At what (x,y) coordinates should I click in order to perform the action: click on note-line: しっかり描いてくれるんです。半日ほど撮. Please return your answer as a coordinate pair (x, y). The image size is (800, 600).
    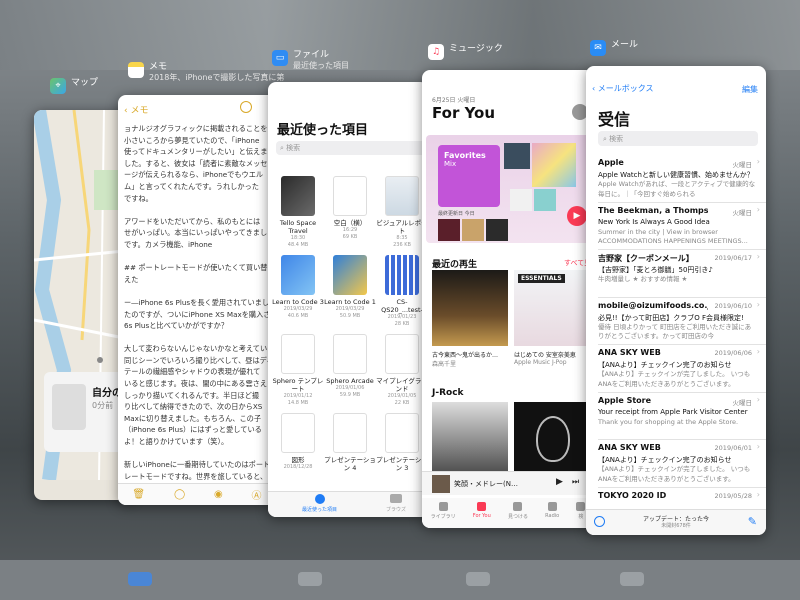
    Looking at the image, I should click on (192, 395).